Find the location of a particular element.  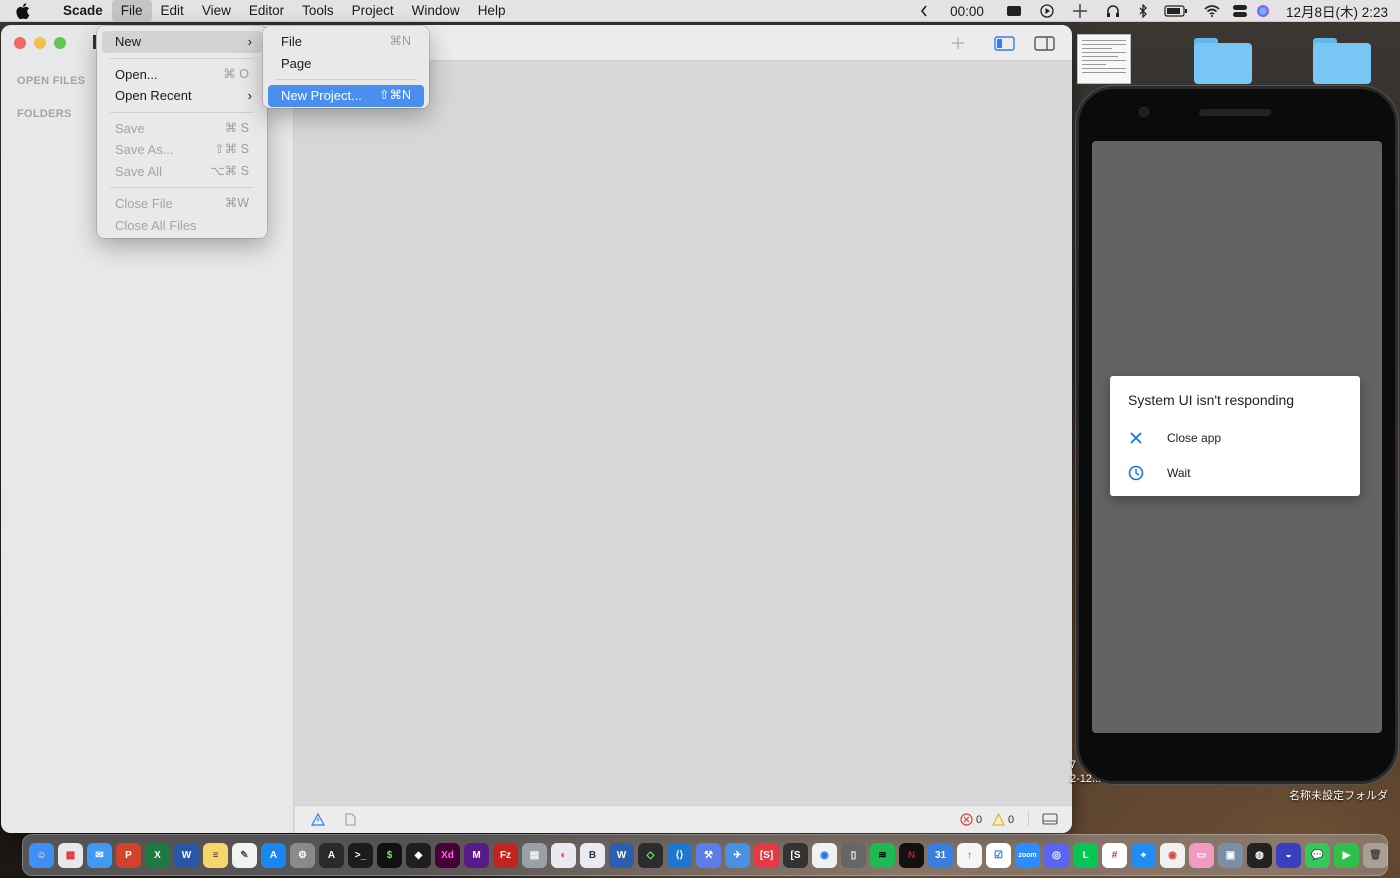

menu-app-name: Scade is located at coordinates (83, 11).